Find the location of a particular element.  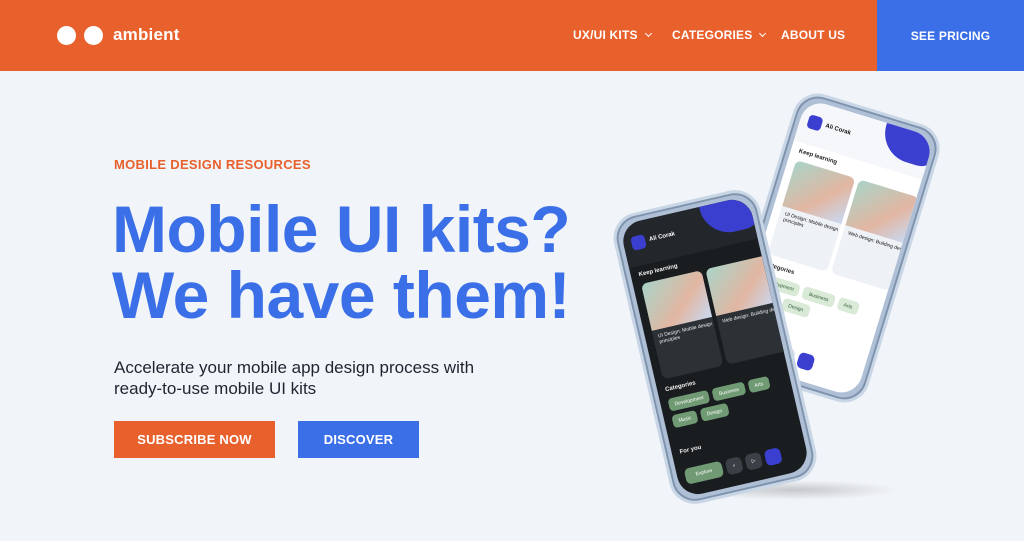

hero-eyebrow: MOBILE DESIGN RESOURCES is located at coordinates (212, 164).